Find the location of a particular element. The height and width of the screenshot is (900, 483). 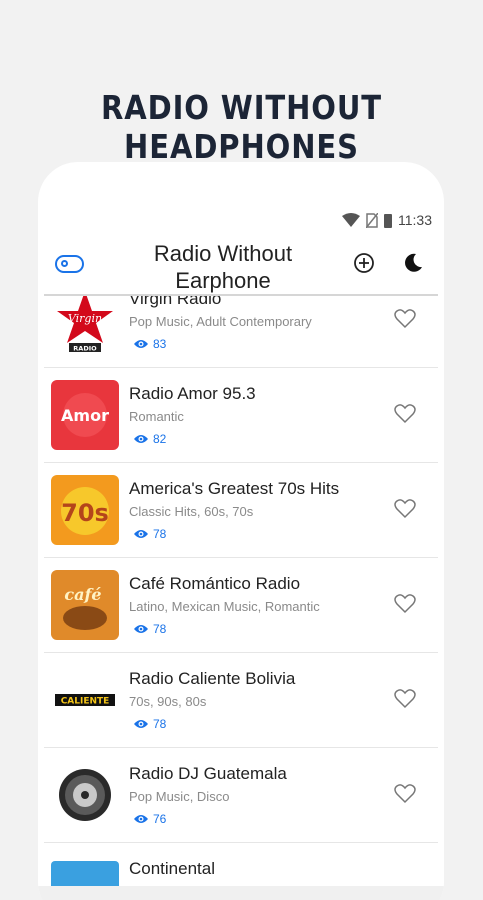

svg-text: 70s is located at coordinates (85, 513).